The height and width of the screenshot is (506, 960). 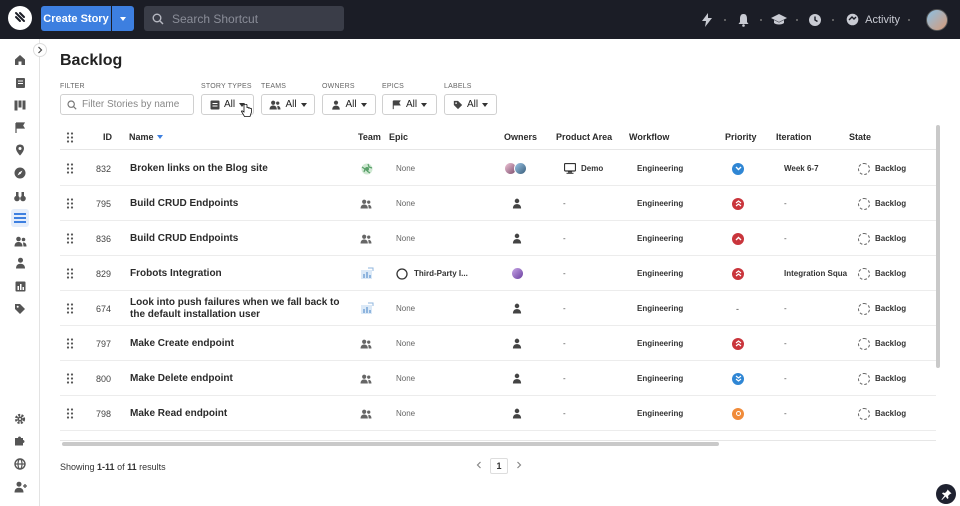 What do you see at coordinates (70, 138) in the screenshot?
I see `drag-all-handle-icon` at bounding box center [70, 138].